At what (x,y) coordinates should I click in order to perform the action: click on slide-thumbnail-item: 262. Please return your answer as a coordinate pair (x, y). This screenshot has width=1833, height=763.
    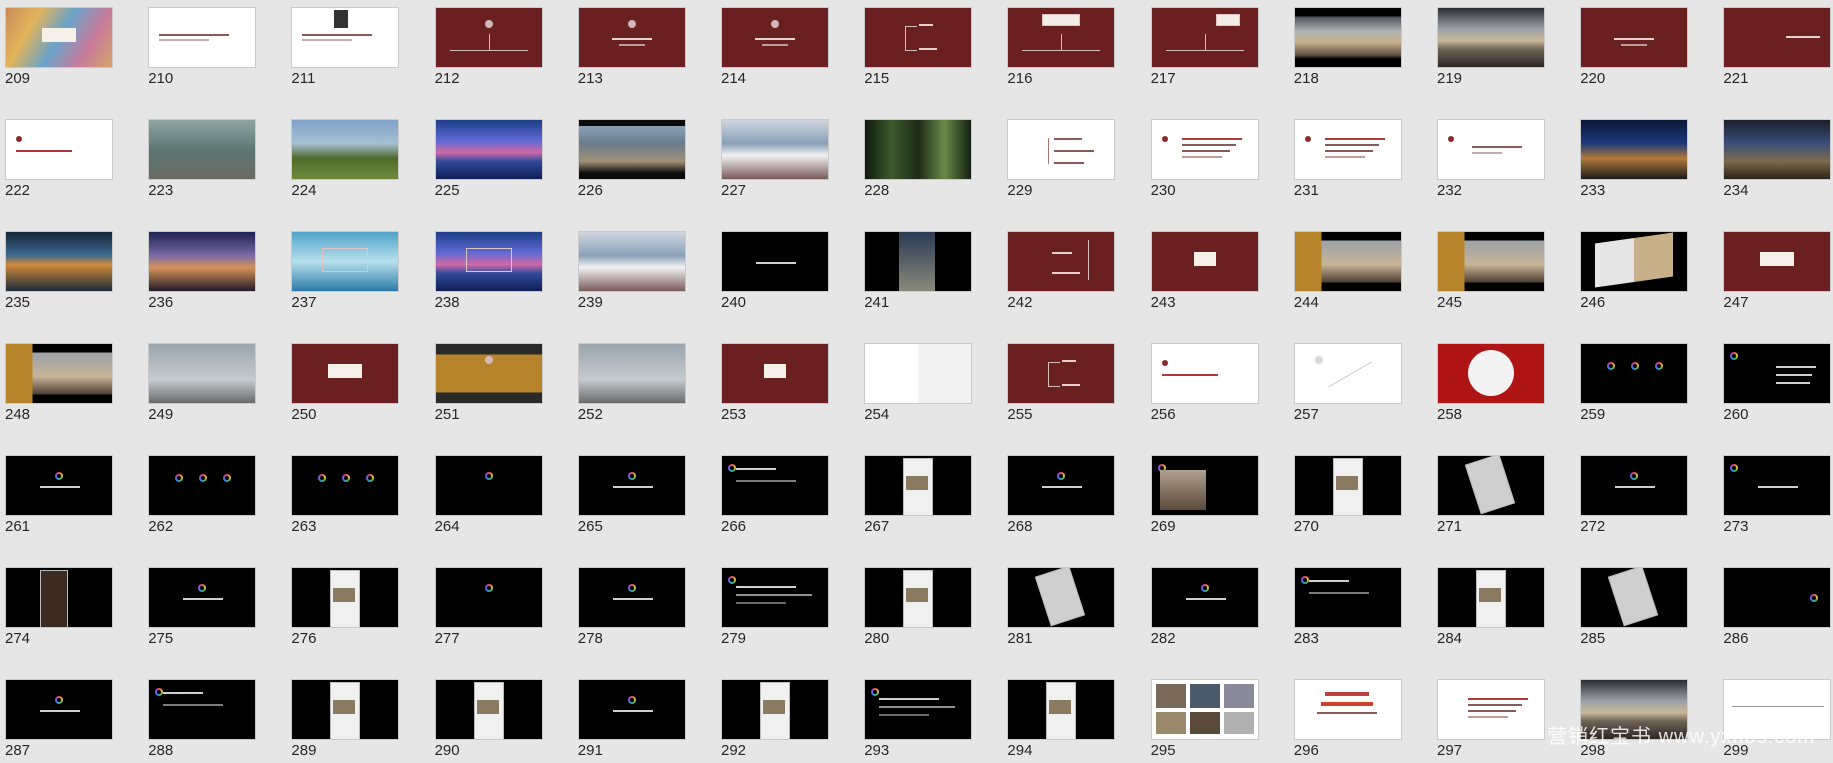
    Looking at the image, I should click on (202, 495).